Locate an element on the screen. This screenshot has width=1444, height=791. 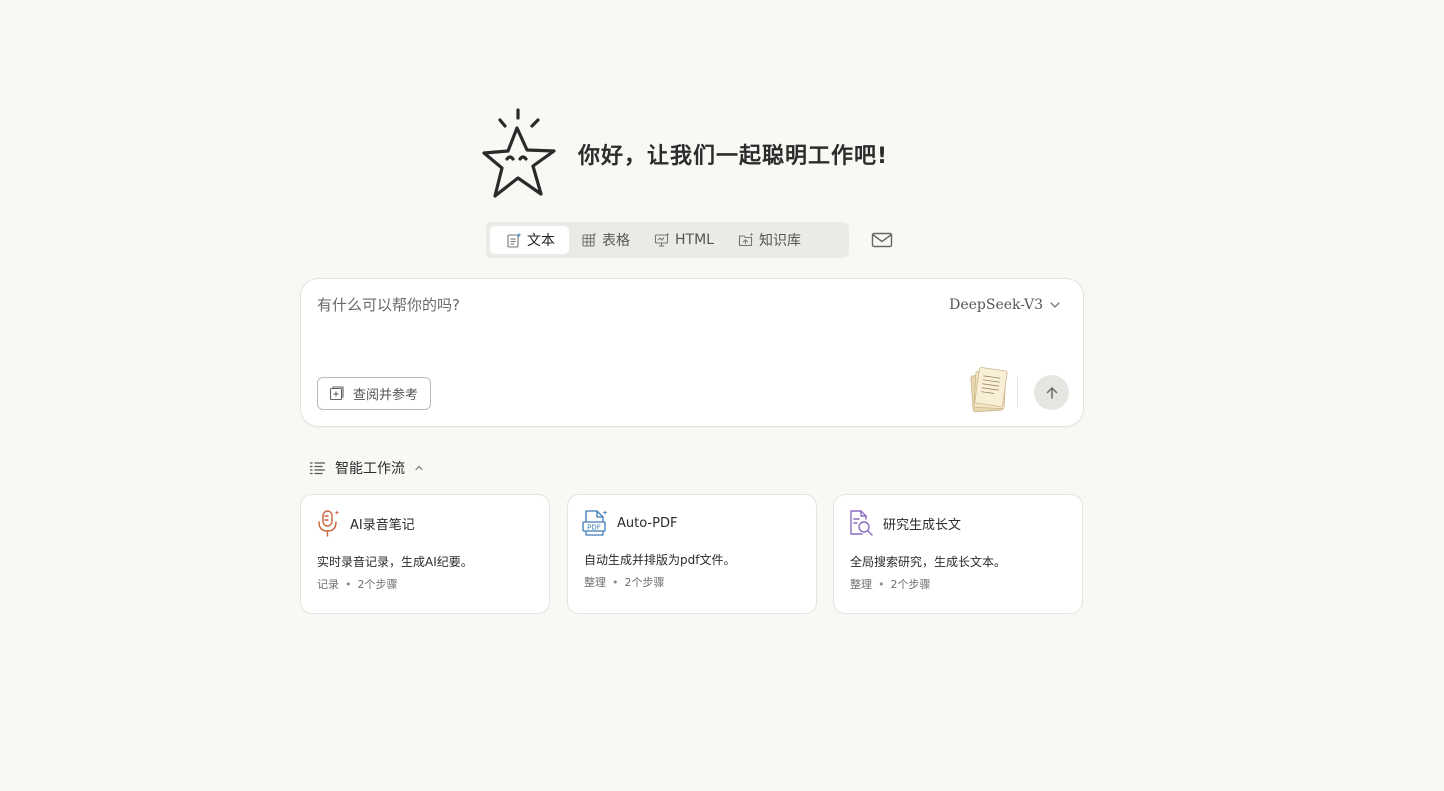
tab-table: 表格 is located at coordinates (605, 240).